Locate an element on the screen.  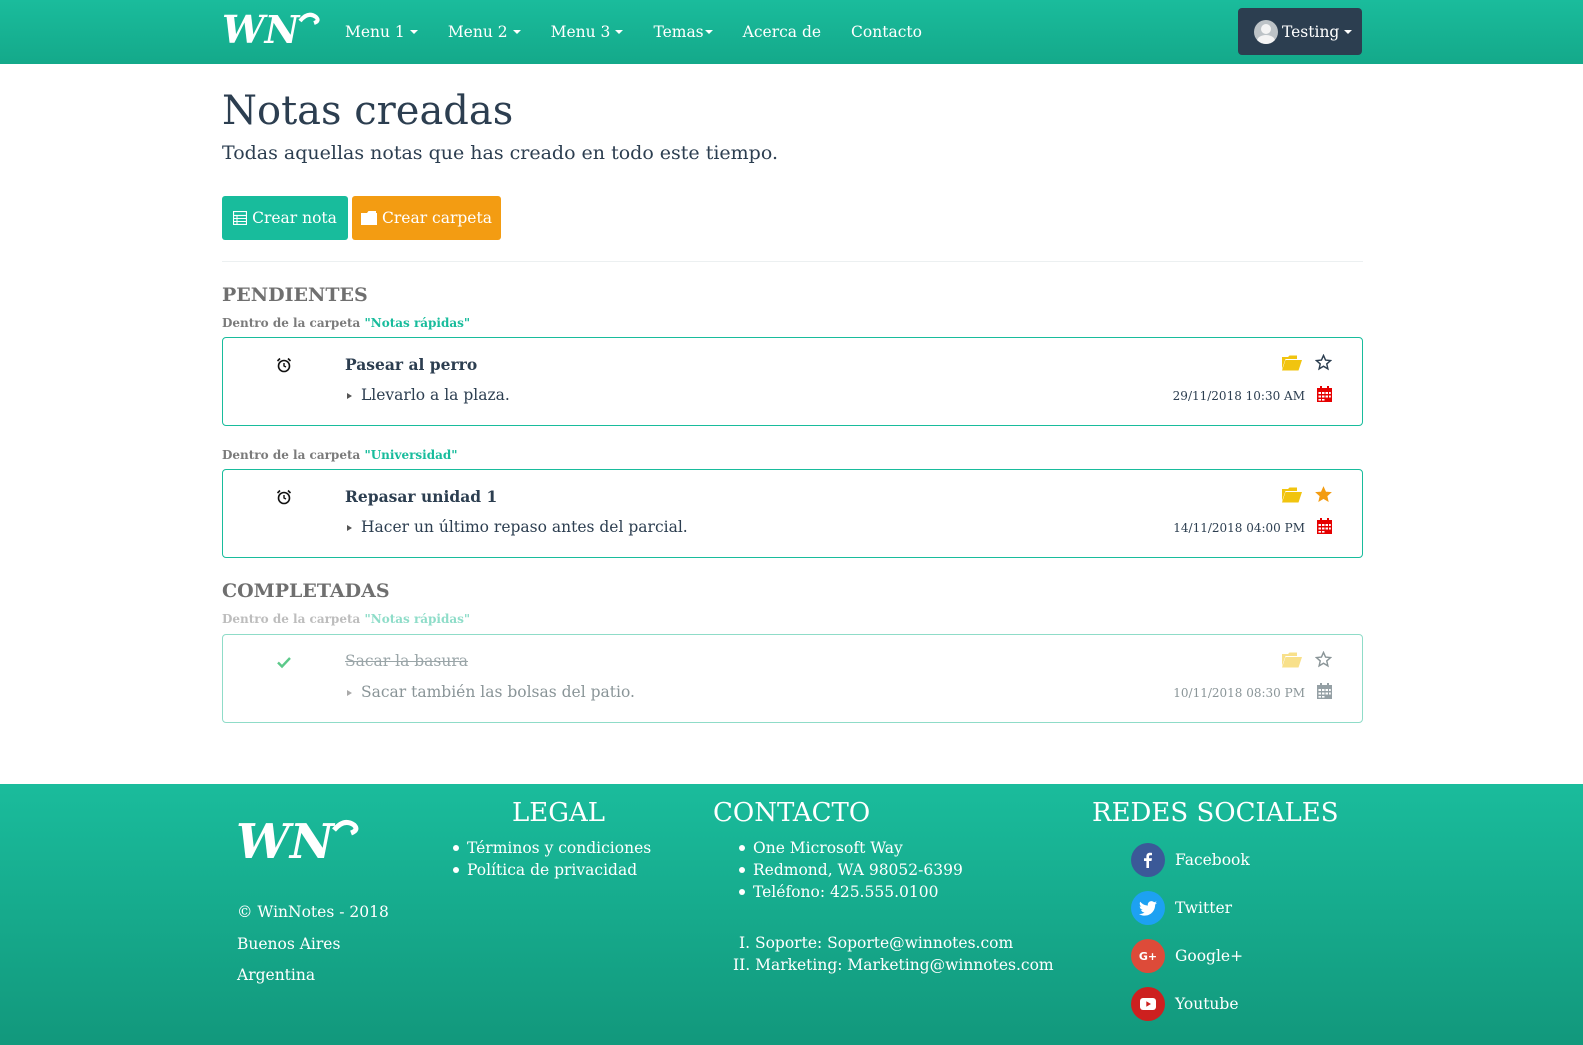
folder-link: "Universidad" is located at coordinates (410, 455).